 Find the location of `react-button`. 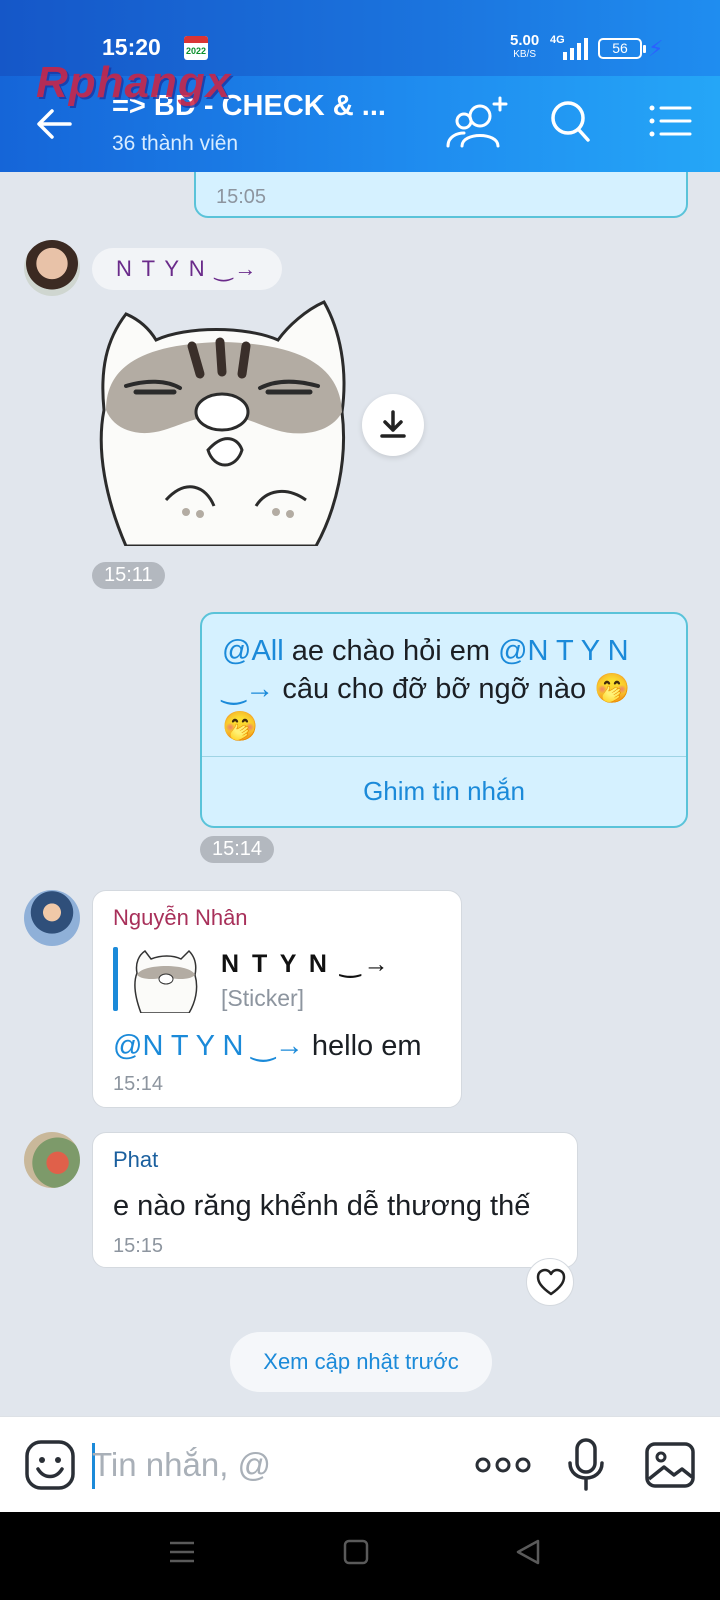

react-button is located at coordinates (550, 1282).